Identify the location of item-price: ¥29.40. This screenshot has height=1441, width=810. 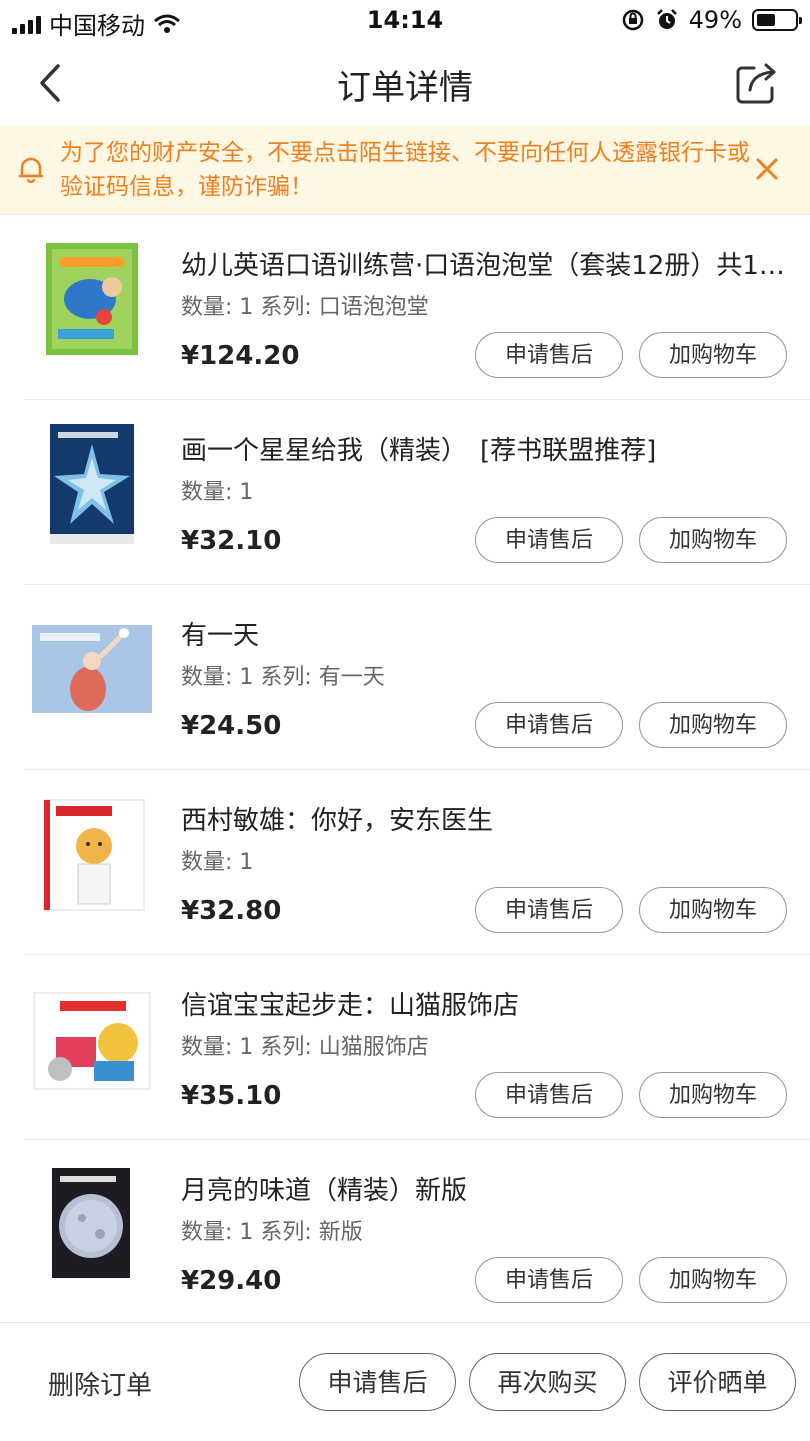
(231, 1281).